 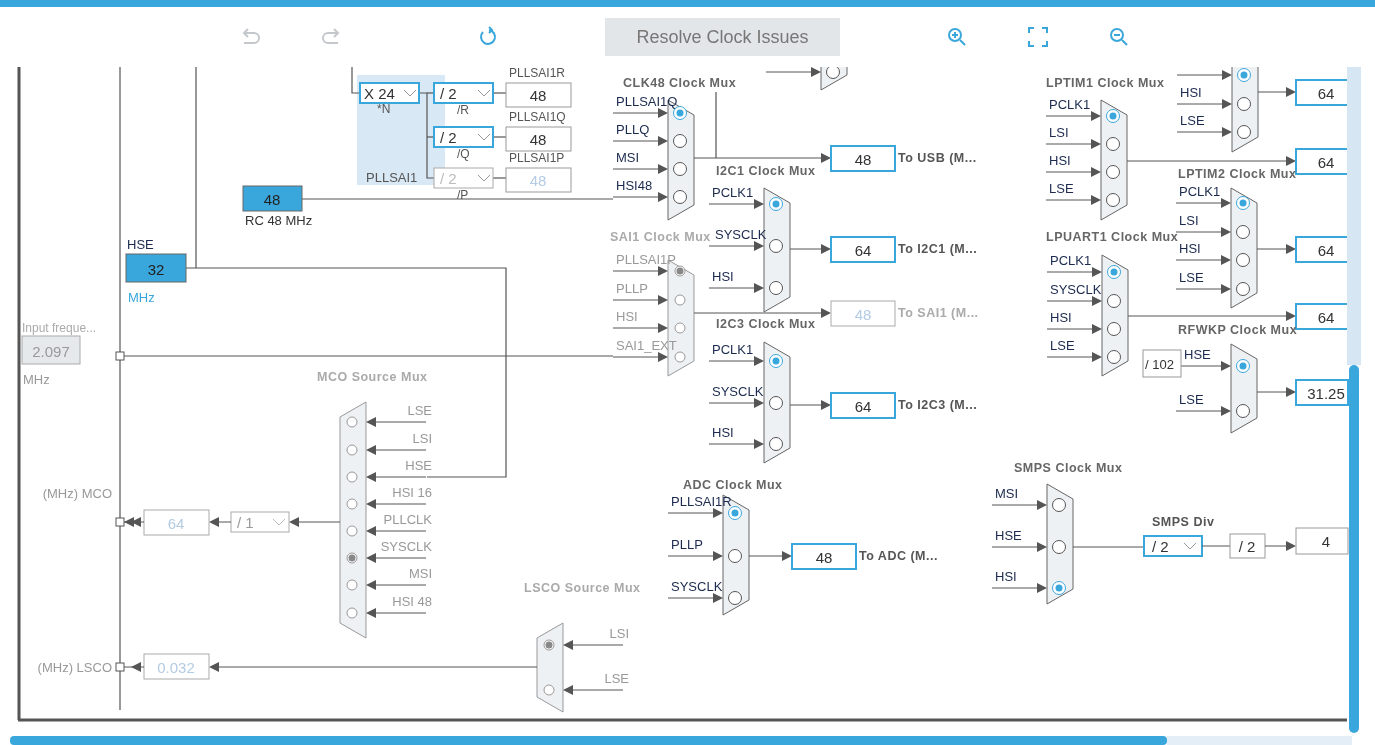 I want to click on pll-title: PLLSAI1, so click(x=392, y=177).